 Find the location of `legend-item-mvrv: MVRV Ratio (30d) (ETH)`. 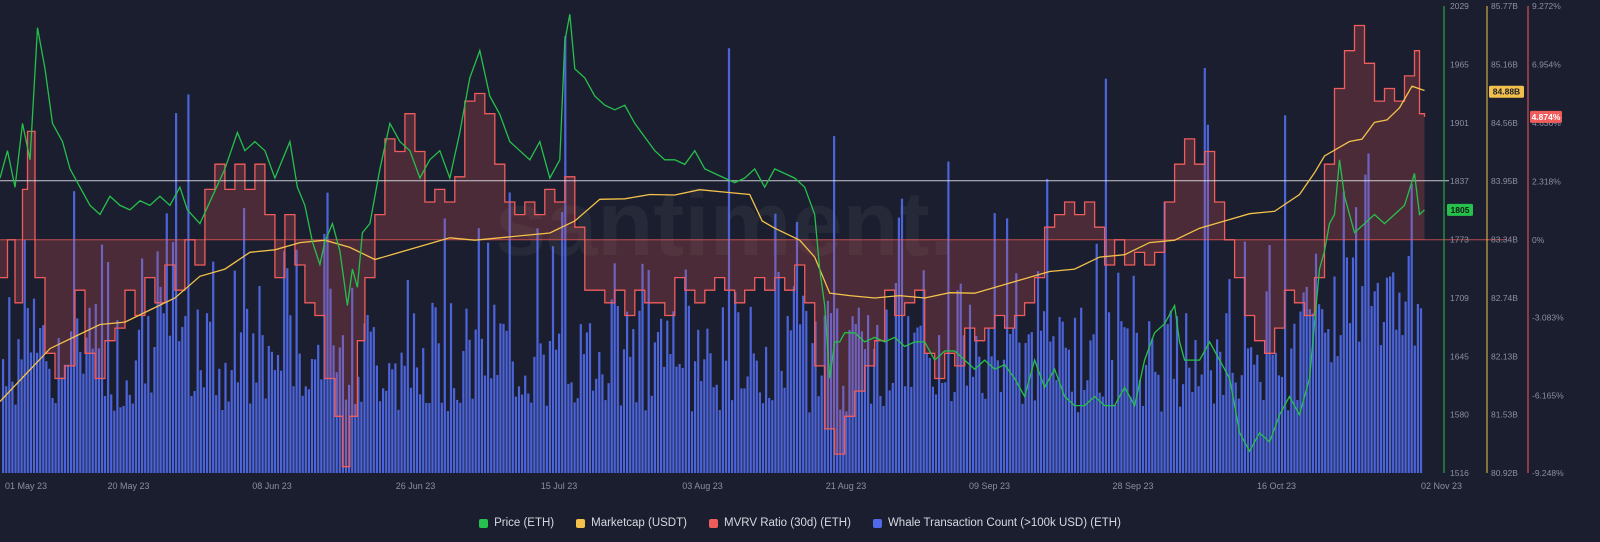

legend-item-mvrv: MVRV Ratio (30d) (ETH) is located at coordinates (779, 523).